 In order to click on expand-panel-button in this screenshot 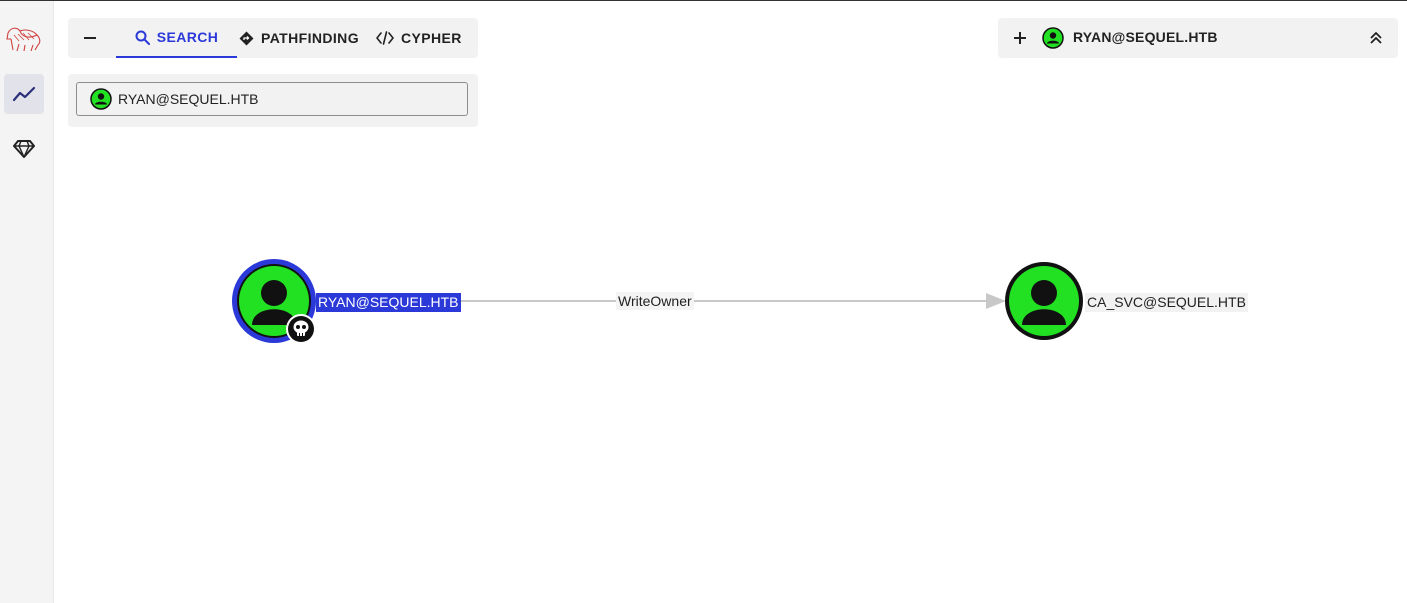, I will do `click(1376, 38)`.